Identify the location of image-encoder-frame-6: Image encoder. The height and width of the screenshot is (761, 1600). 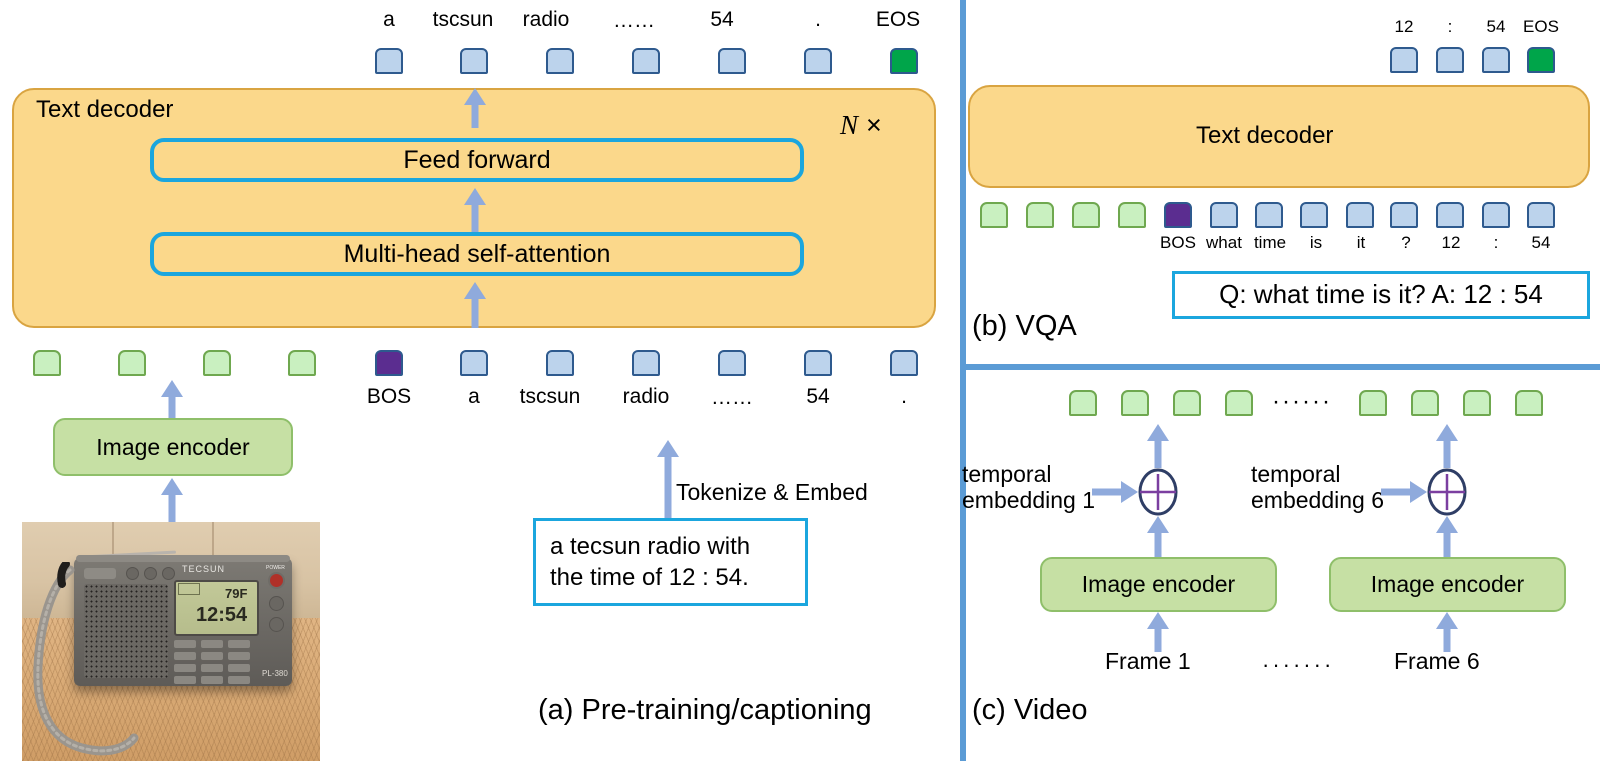
(1447, 584).